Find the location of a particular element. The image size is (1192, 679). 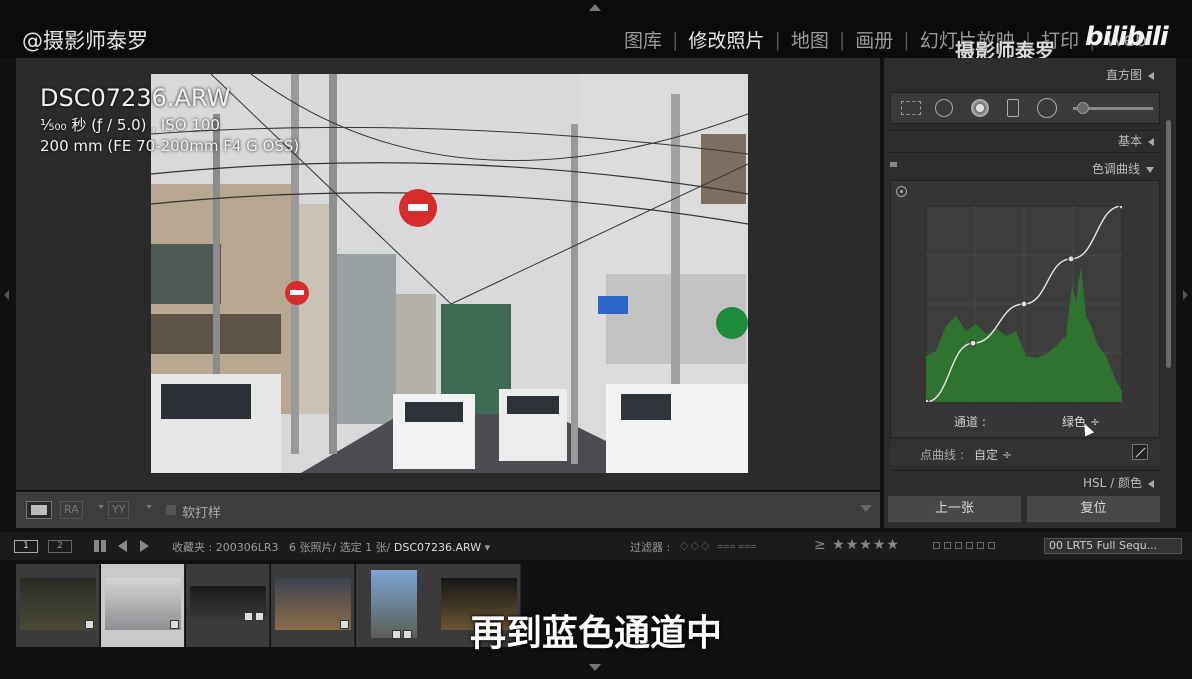

forward-arrow-icon is located at coordinates (144, 546).